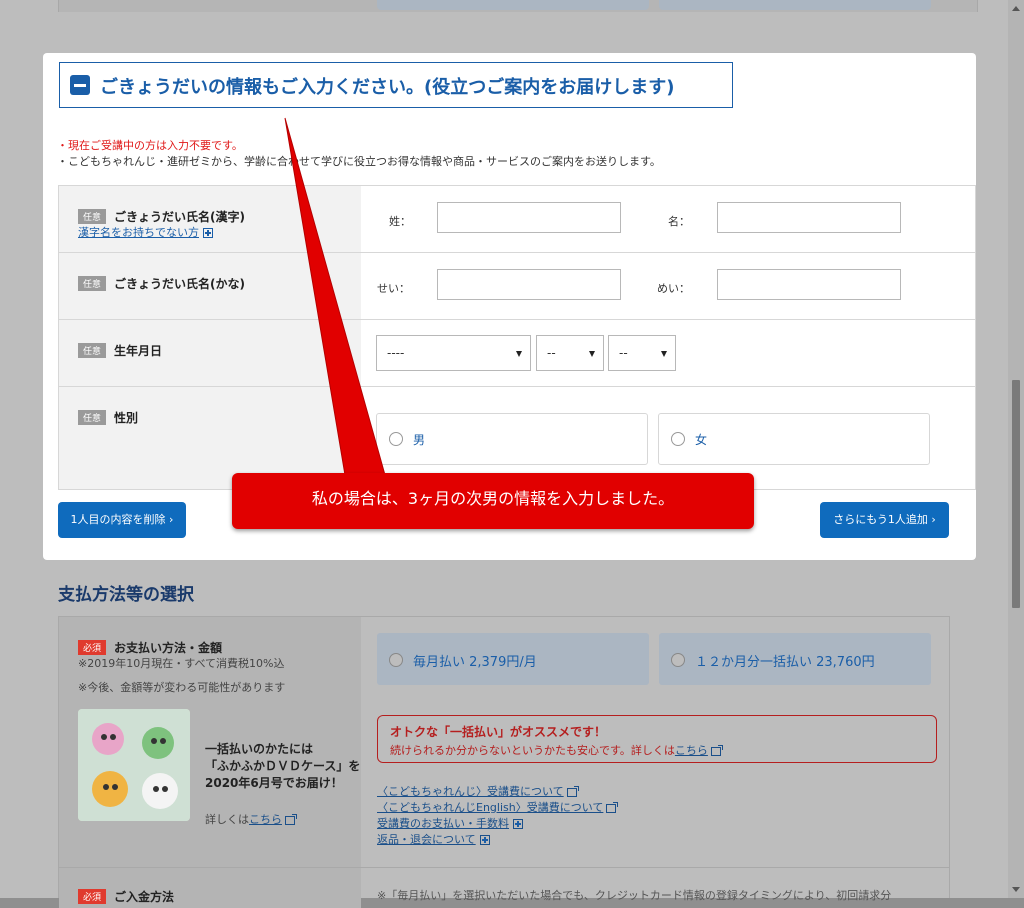 This screenshot has width=1024, height=908. I want to click on scrollbar-thumb, so click(1016, 494).